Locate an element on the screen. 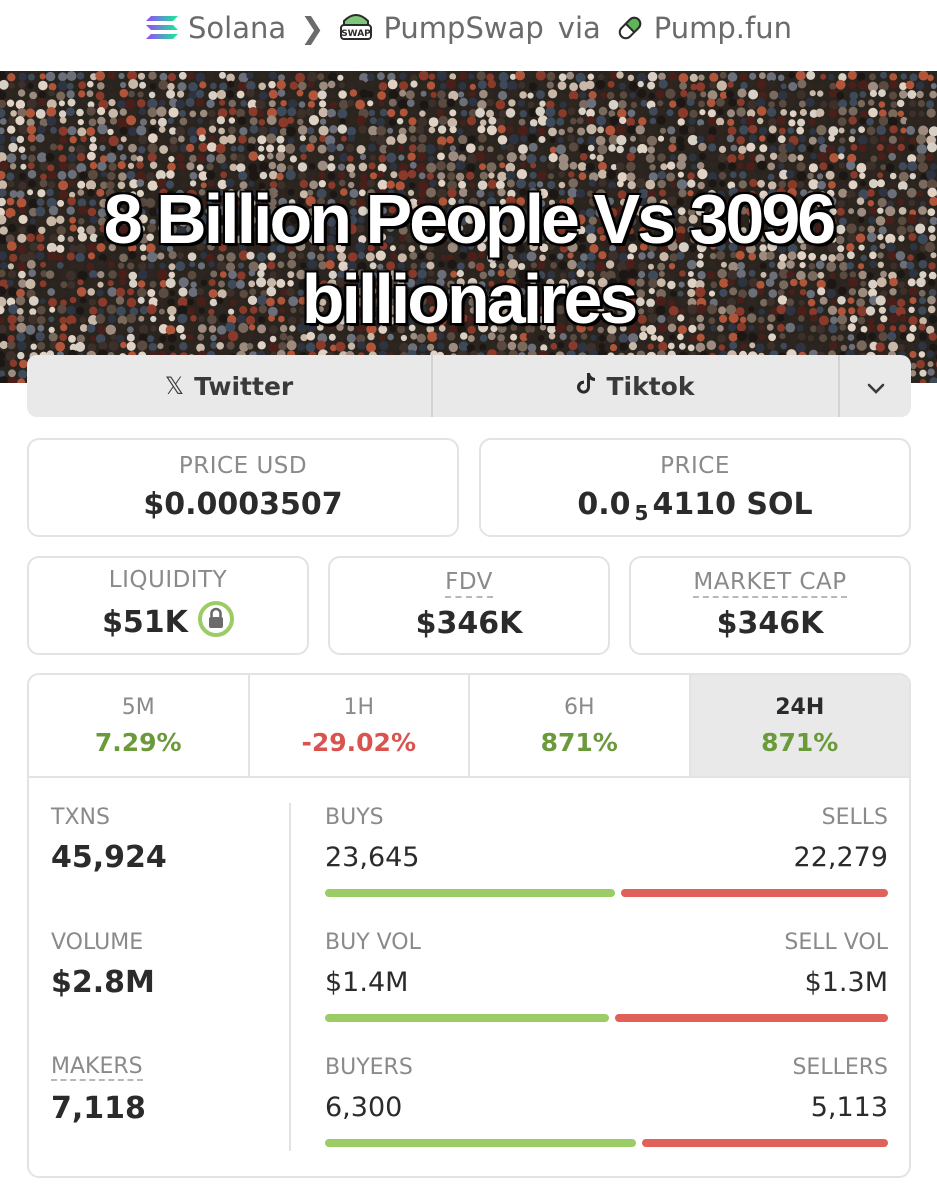 This screenshot has width=937, height=1200. breadcrumb-dex: SWAP PumpSwap is located at coordinates (441, 28).